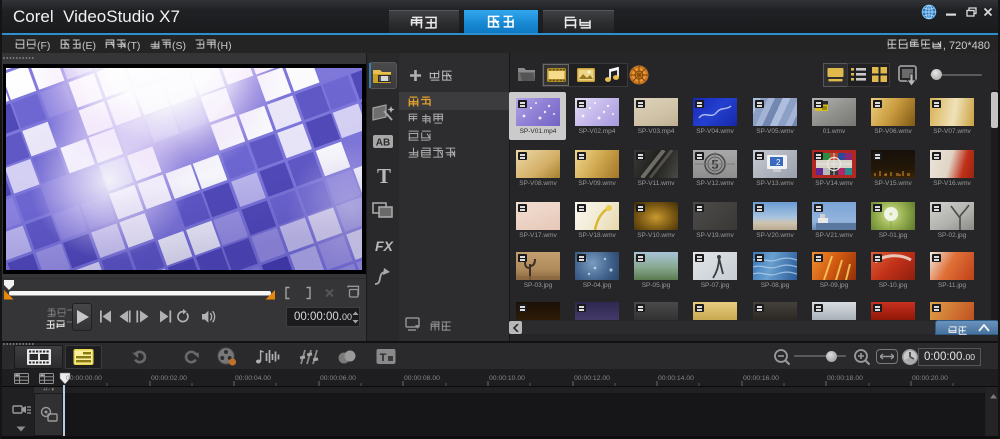  Describe the element at coordinates (761, 378) in the screenshot. I see `svg-text: 00:00:16.00` at that location.